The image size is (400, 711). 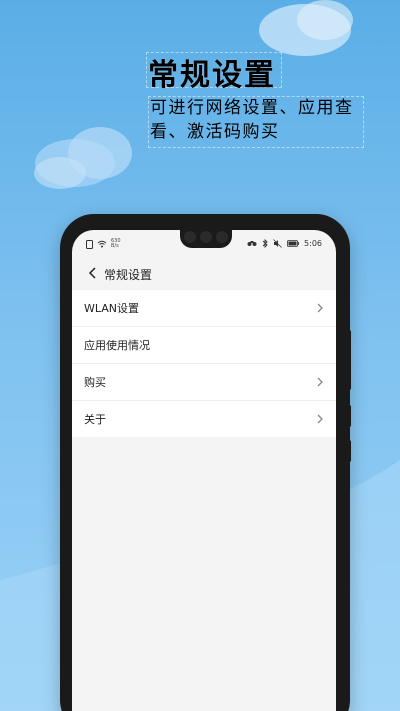 I want to click on settings-item-label: 关于, so click(x=95, y=419).